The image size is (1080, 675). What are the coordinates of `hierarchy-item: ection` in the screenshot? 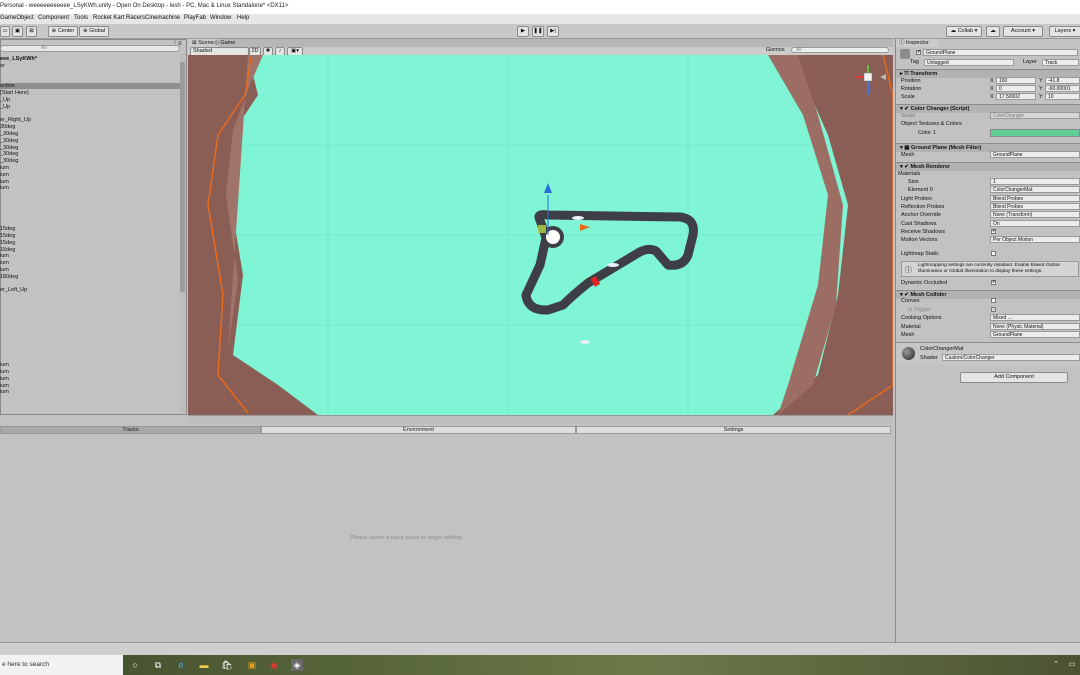 It's located at (90, 86).